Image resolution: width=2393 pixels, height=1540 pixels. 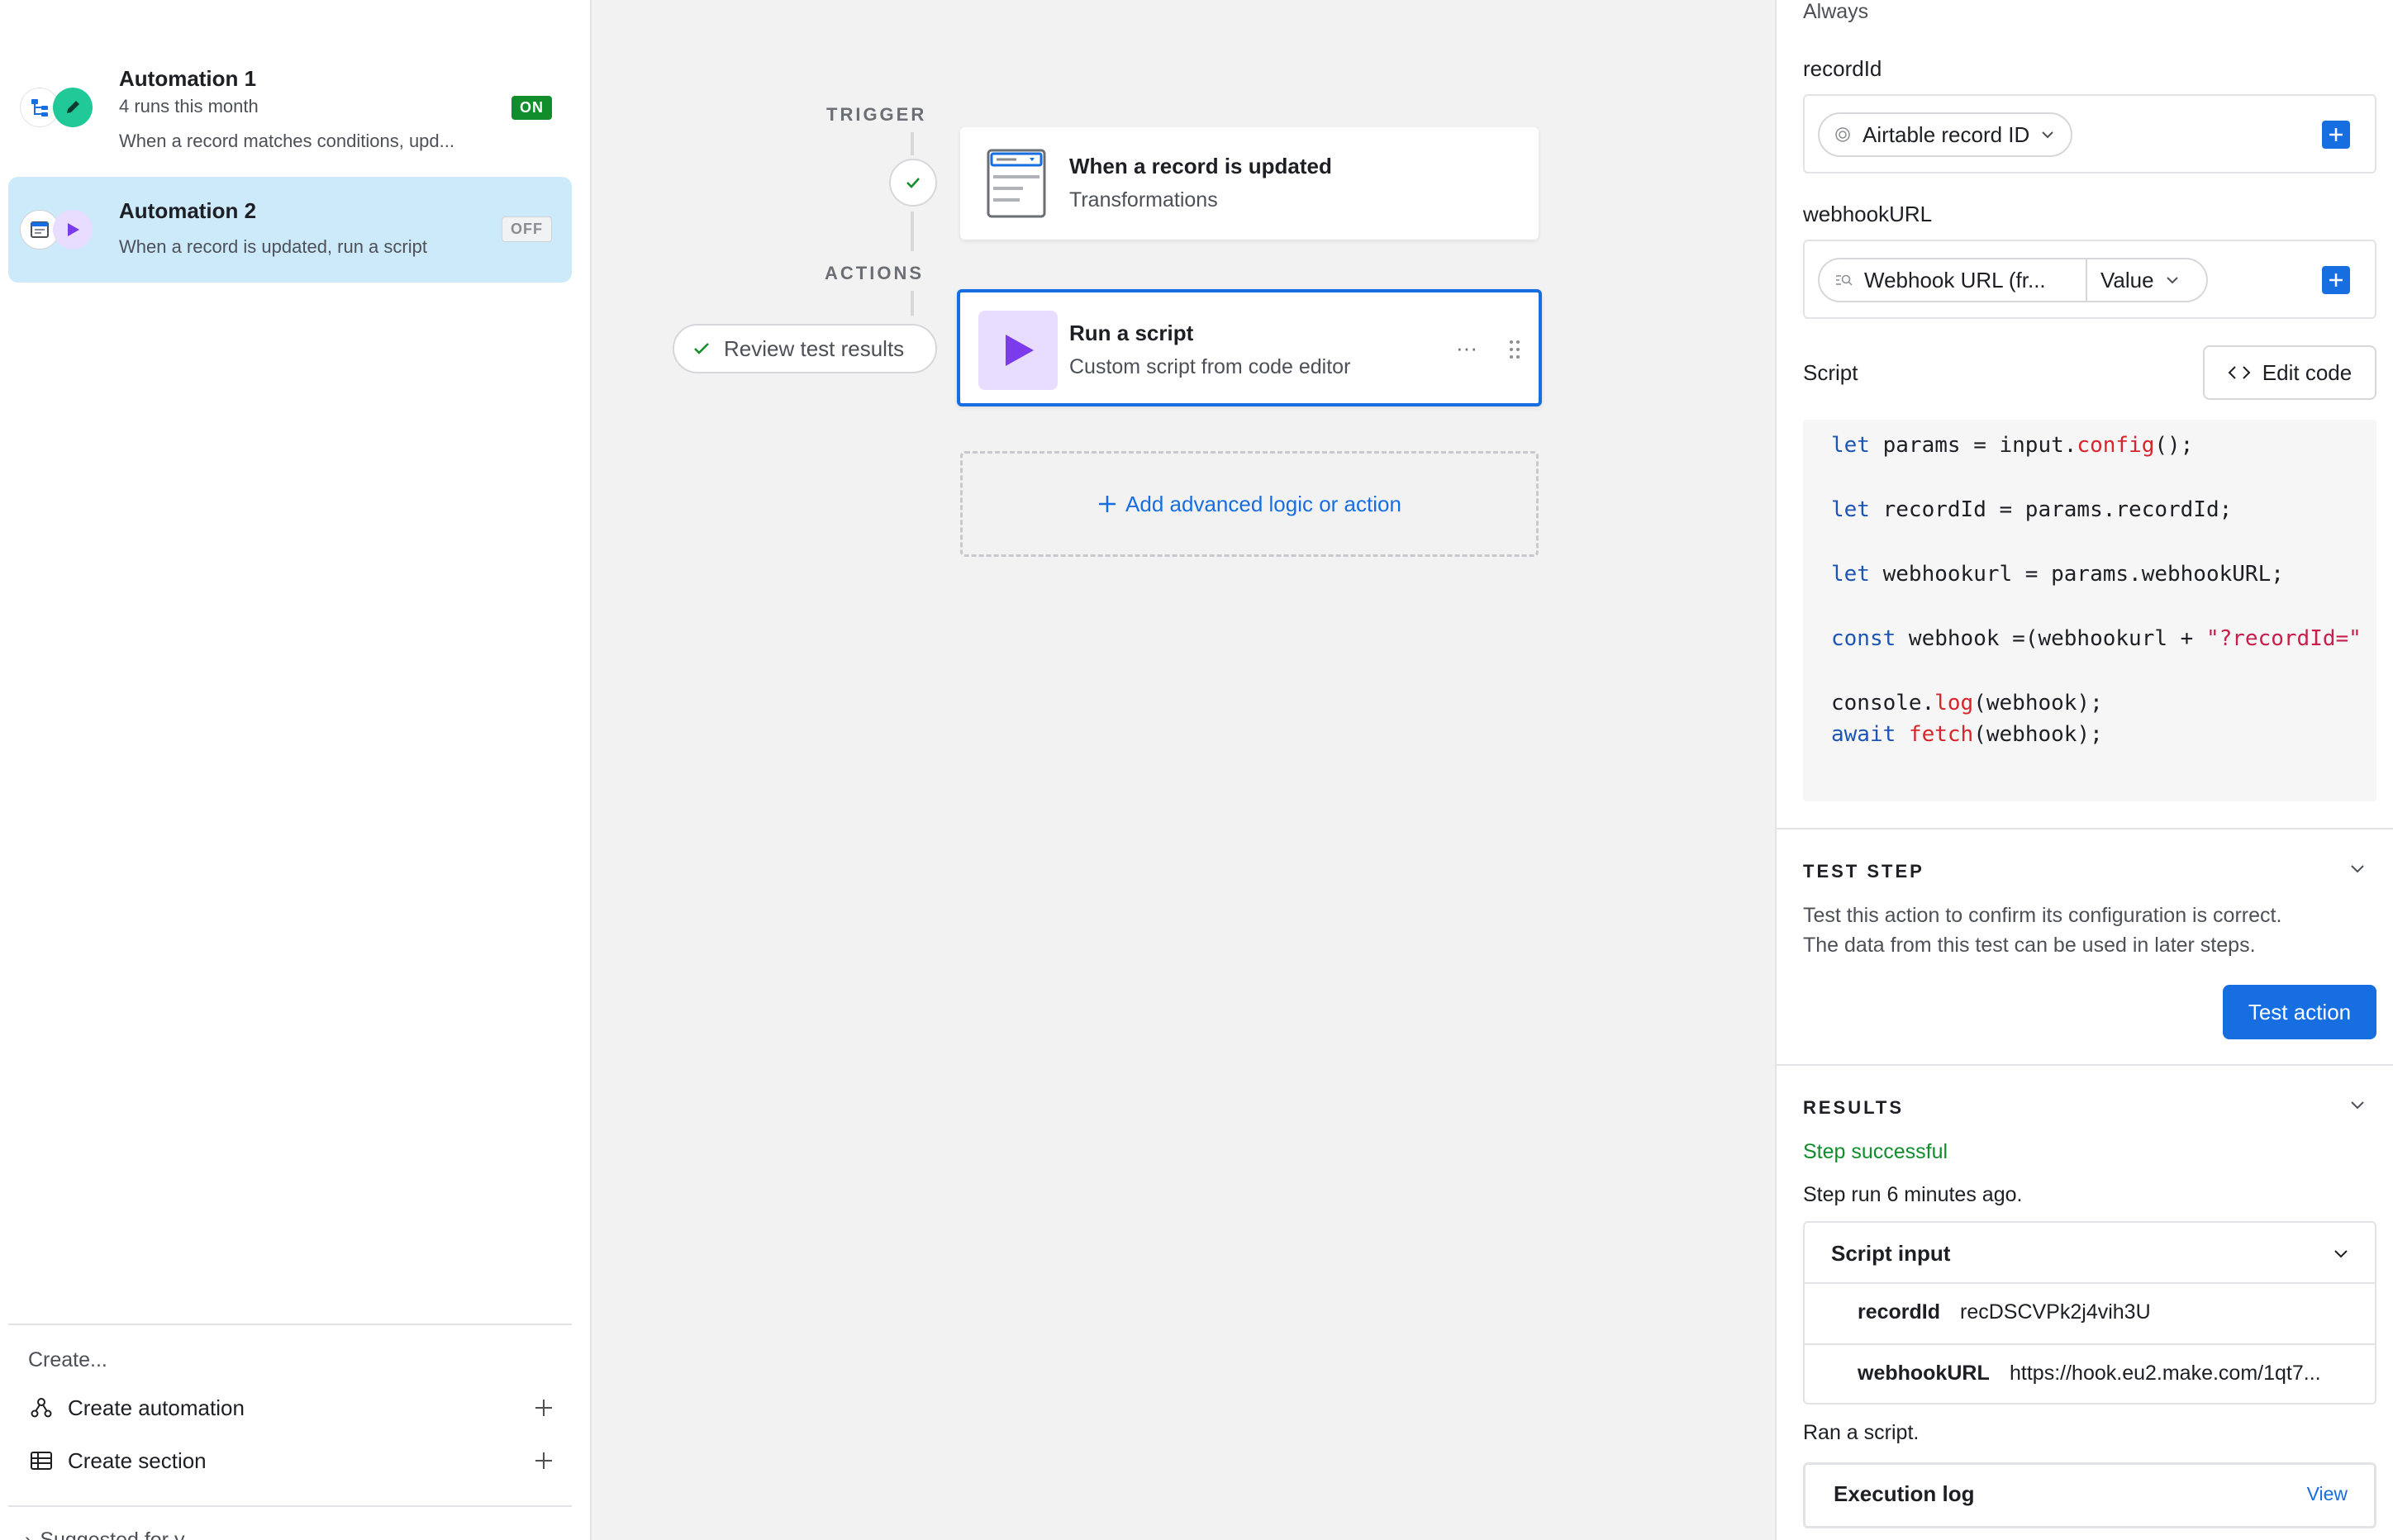 What do you see at coordinates (1875, 1151) in the screenshot?
I see `step-status: Step successful` at bounding box center [1875, 1151].